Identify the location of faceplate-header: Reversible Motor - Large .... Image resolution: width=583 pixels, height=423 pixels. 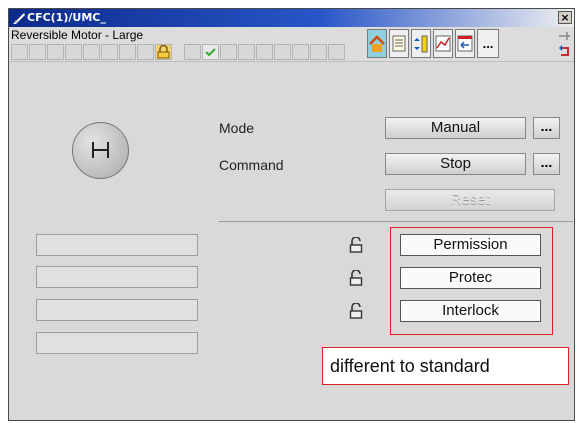
(291, 44).